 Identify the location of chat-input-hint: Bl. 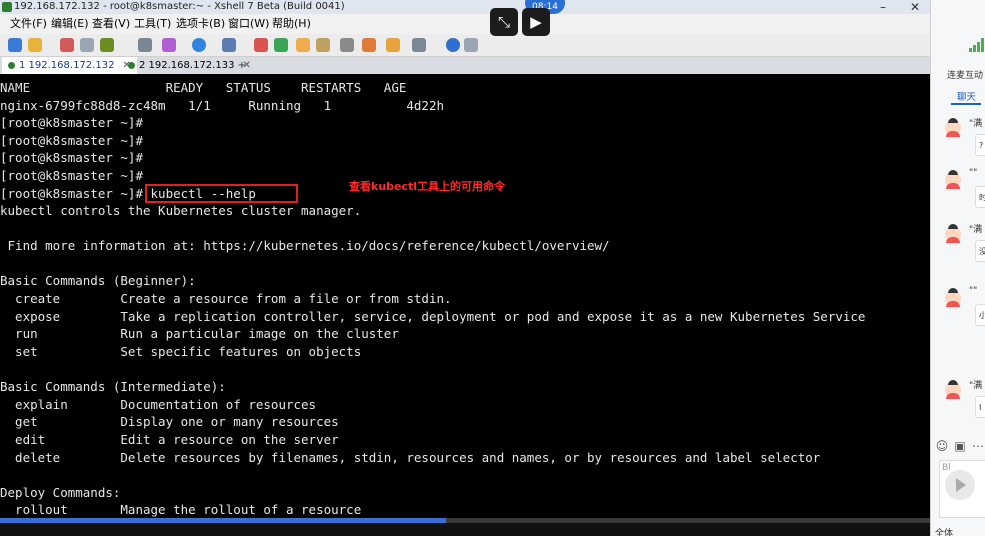
(946, 468).